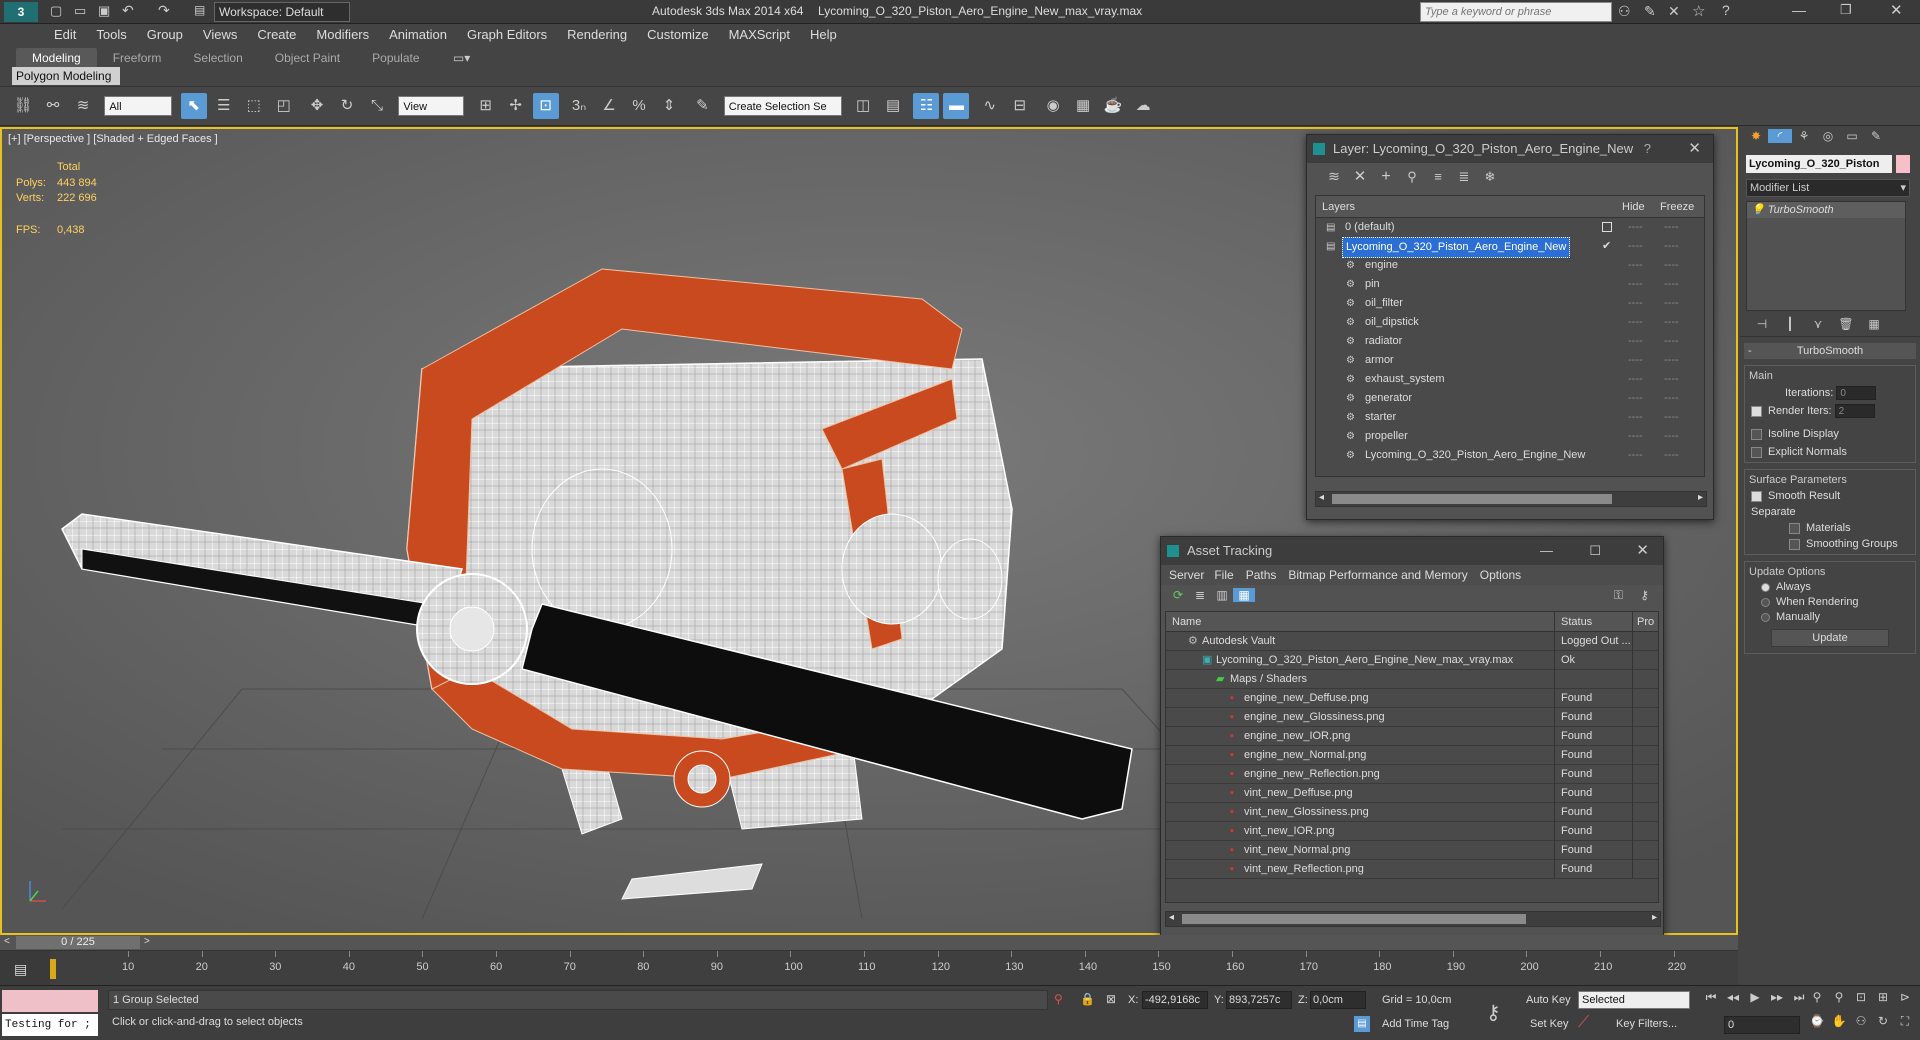  I want to click on layer-row: ▤ 0 (default) ---- ----, so click(1510, 227).